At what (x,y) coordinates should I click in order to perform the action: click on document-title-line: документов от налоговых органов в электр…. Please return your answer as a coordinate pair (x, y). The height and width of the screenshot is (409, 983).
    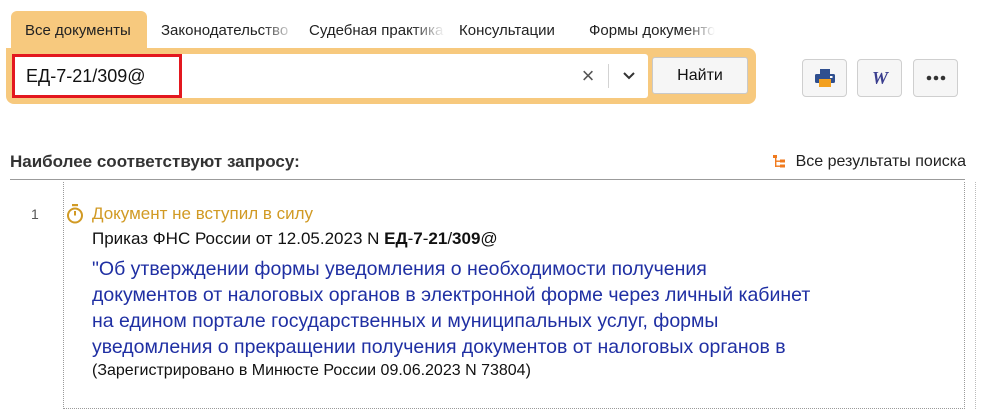
    Looking at the image, I should click on (512, 295).